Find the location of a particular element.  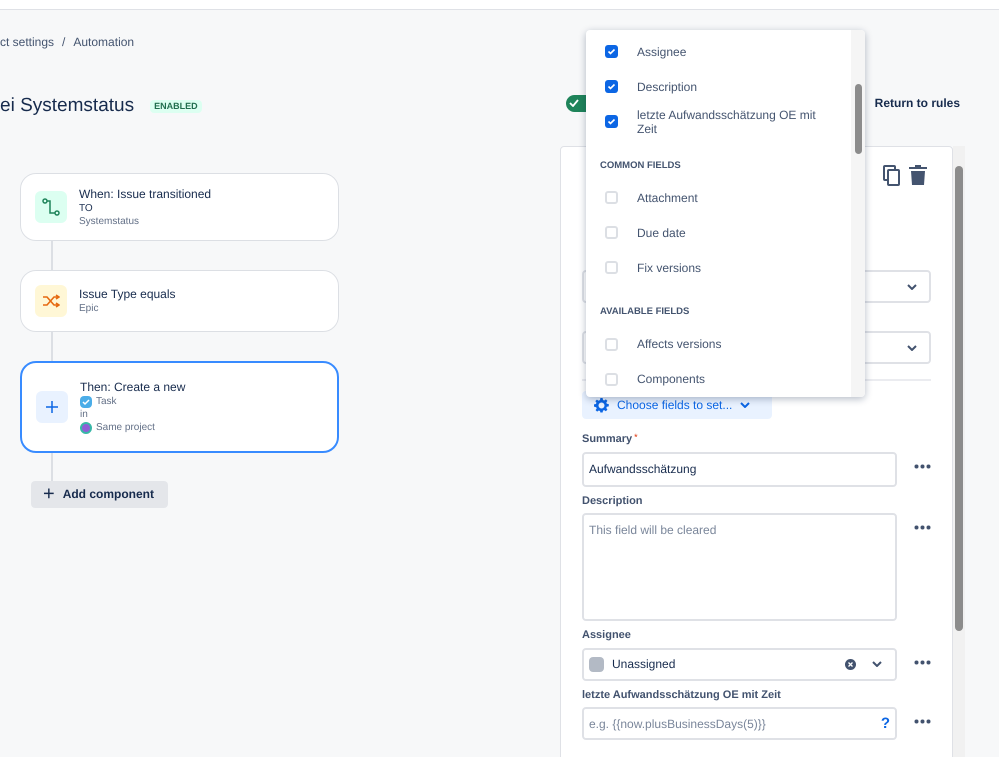

plus-icon is located at coordinates (52, 406).